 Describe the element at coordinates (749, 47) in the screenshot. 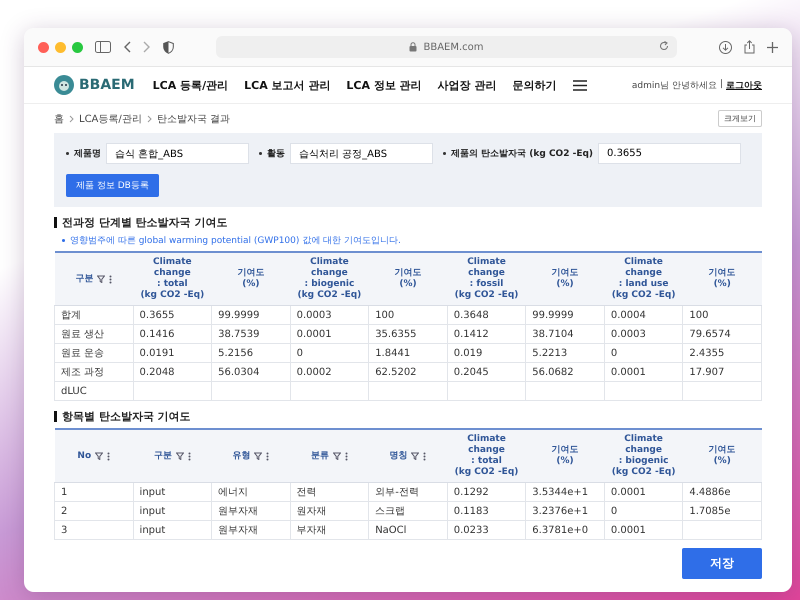

I see `share-icon` at that location.